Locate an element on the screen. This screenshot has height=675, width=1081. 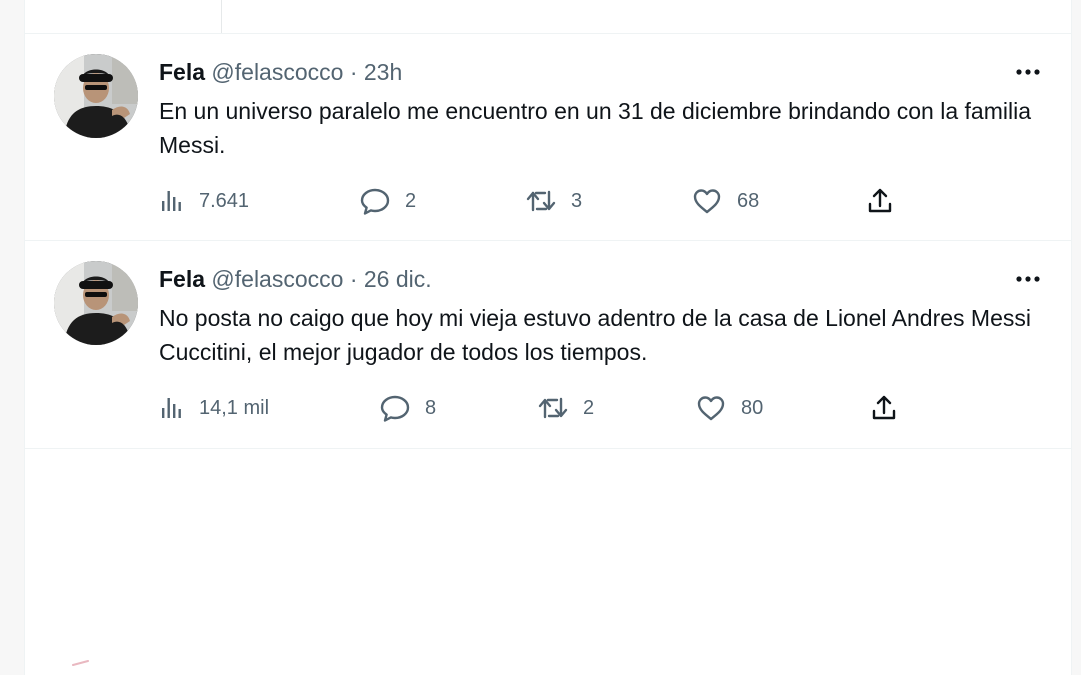
corner-artifact is located at coordinates (80, 663).